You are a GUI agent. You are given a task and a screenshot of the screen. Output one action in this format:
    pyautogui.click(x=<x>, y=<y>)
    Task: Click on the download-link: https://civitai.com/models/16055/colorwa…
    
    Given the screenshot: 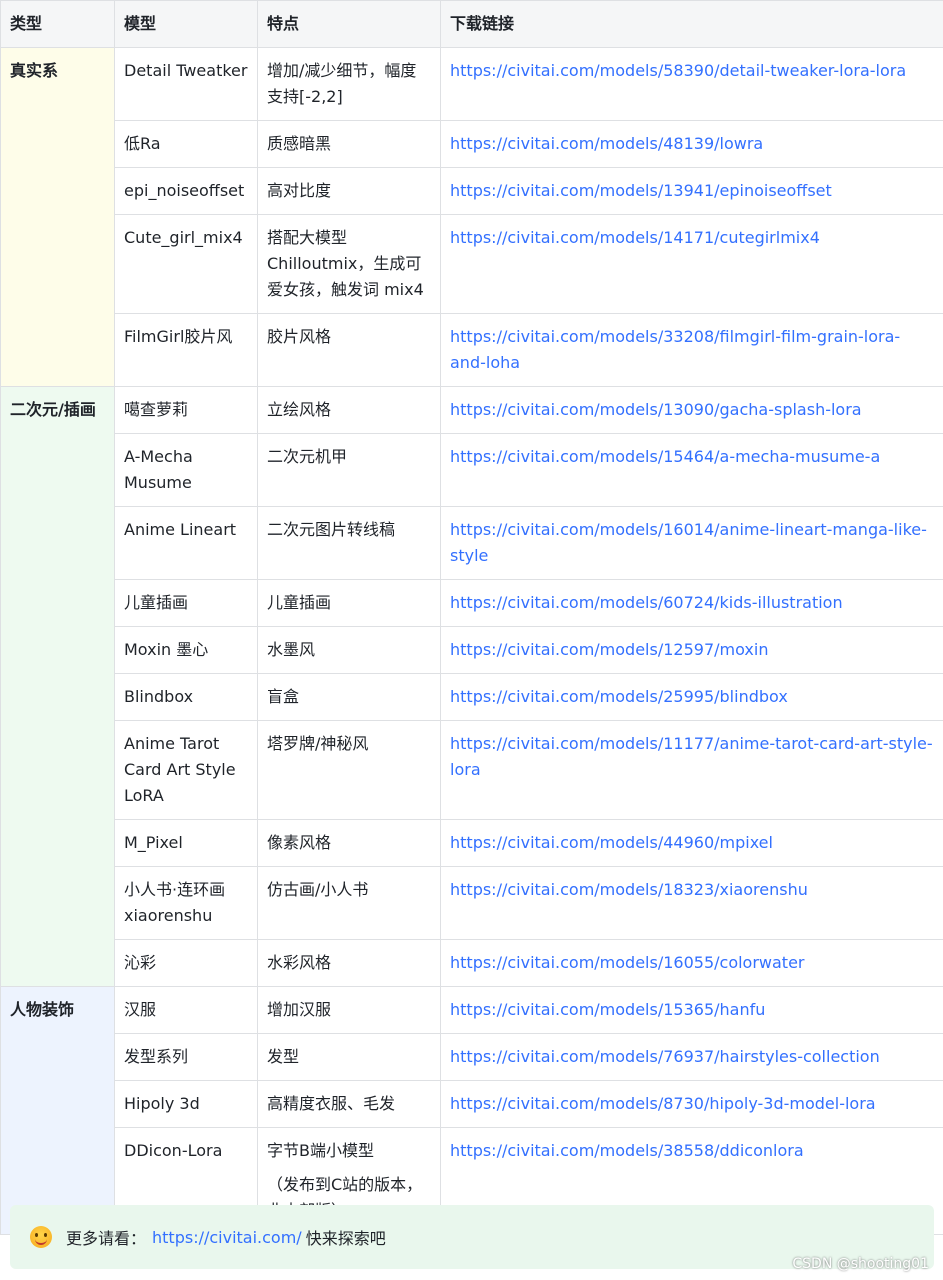 What is the action you would take?
    pyautogui.click(x=627, y=962)
    